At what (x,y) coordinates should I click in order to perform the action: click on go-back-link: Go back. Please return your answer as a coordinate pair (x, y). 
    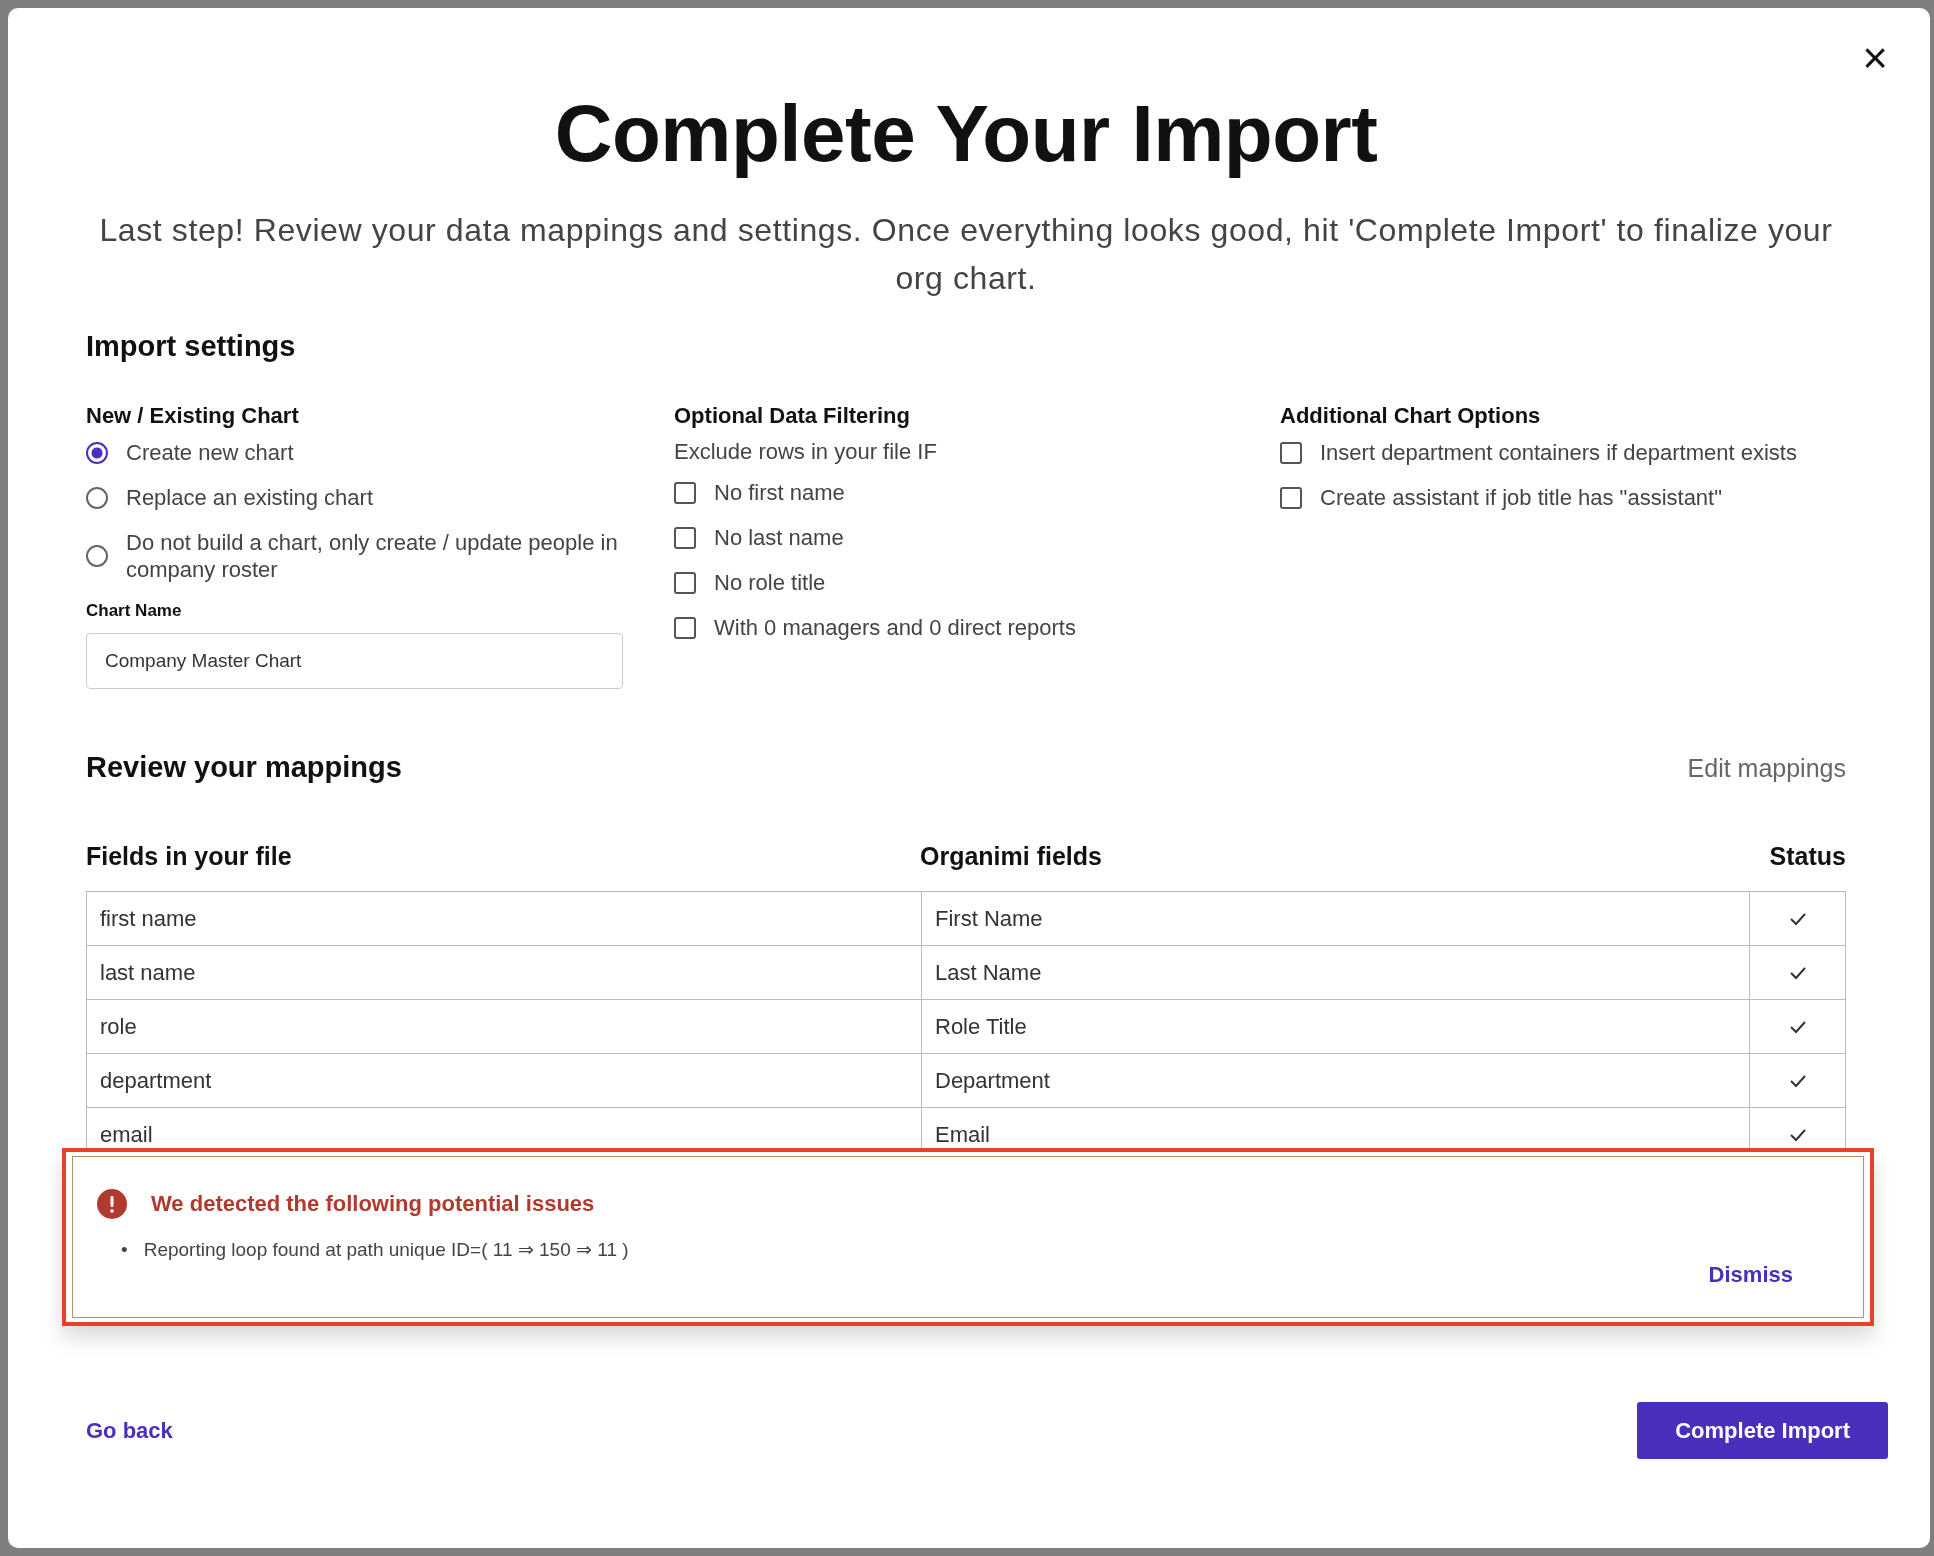
    Looking at the image, I should click on (129, 1430).